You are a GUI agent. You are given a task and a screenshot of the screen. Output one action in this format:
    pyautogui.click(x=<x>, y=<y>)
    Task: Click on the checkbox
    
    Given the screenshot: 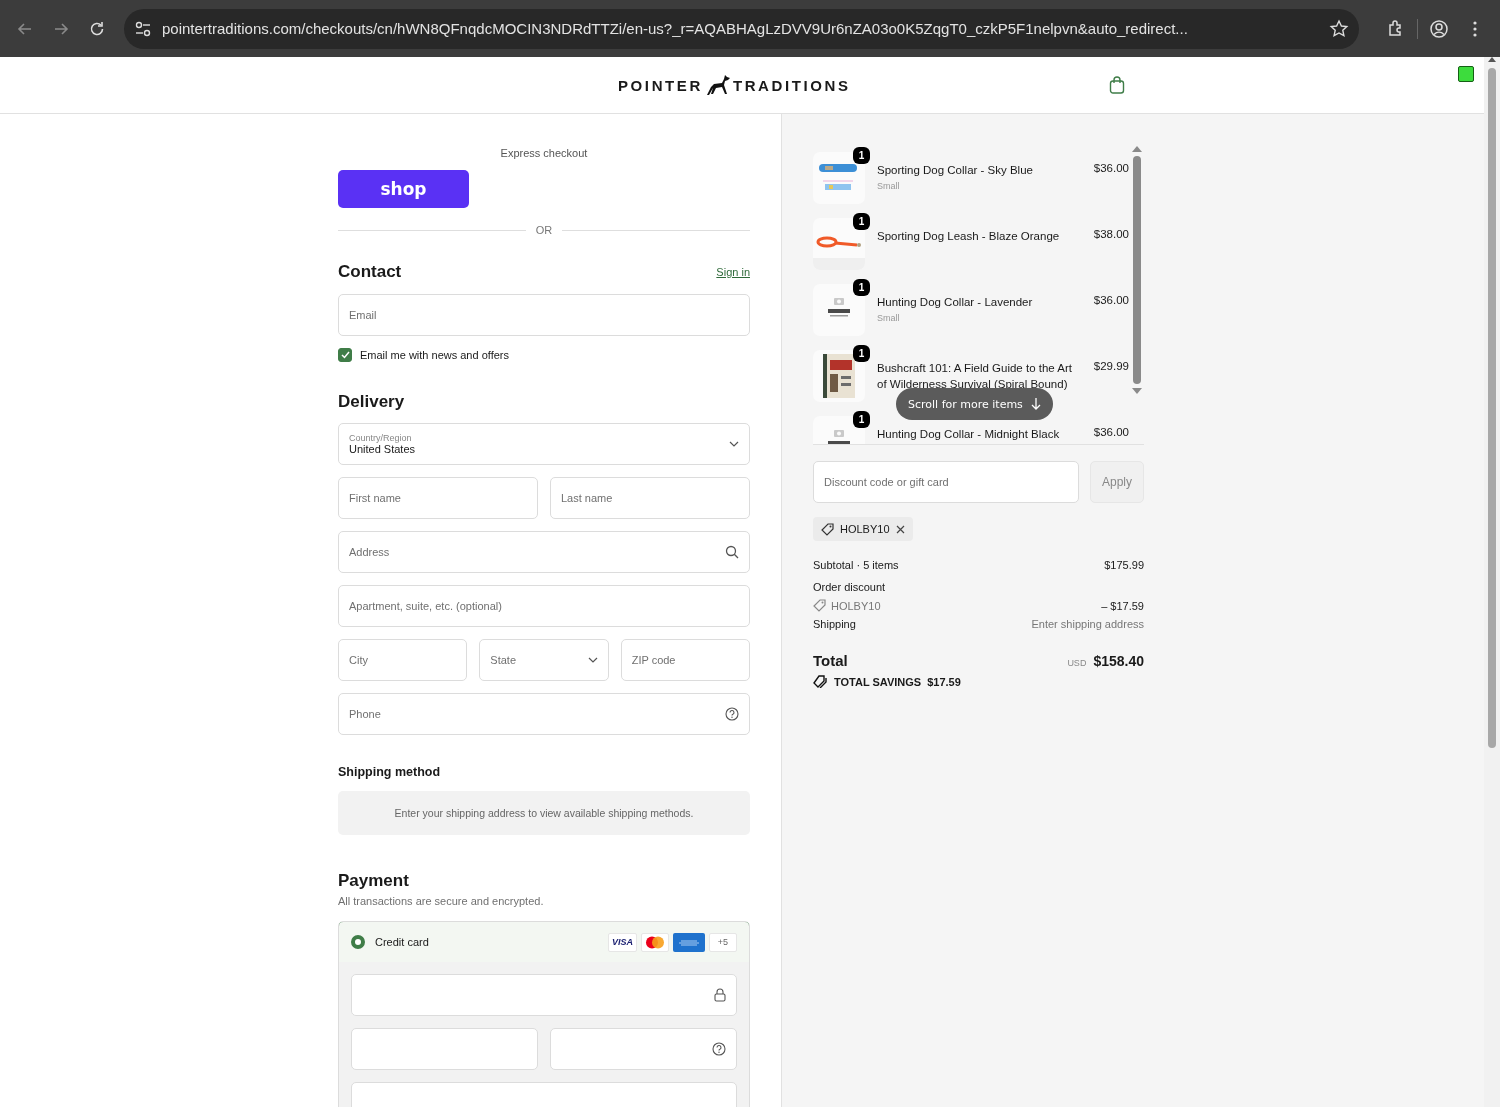 What is the action you would take?
    pyautogui.click(x=345, y=355)
    